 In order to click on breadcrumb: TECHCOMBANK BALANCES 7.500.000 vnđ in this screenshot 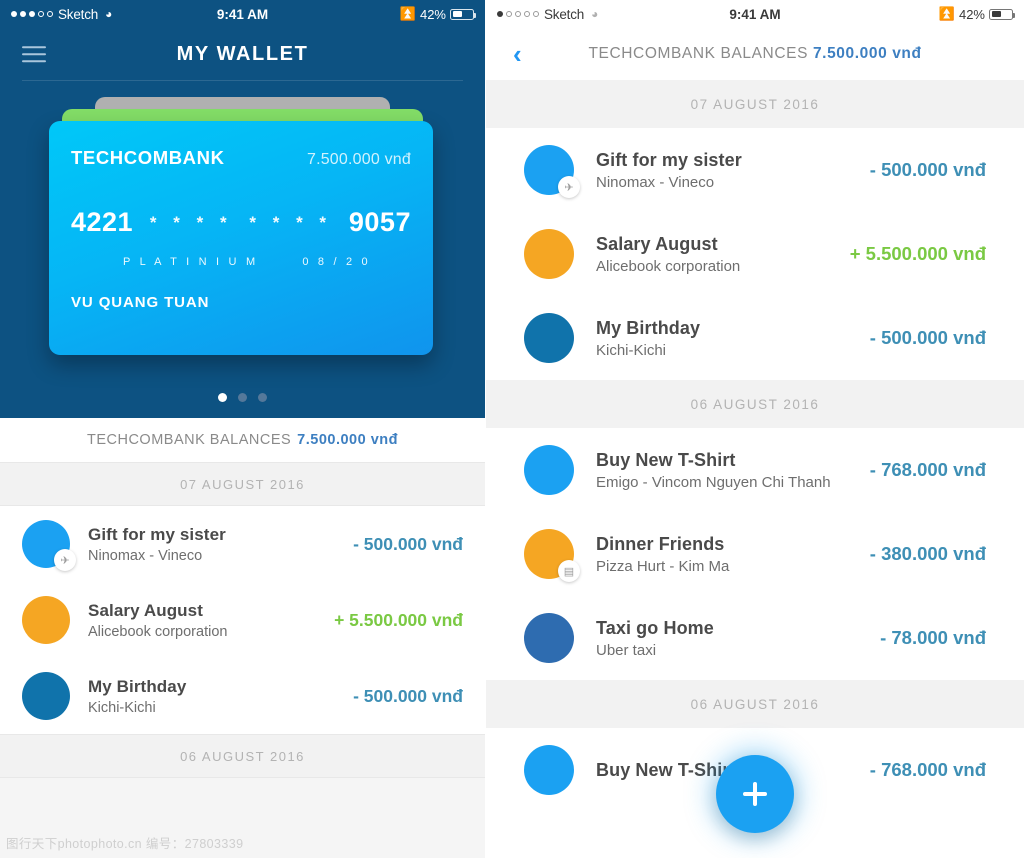, I will do `click(755, 54)`.